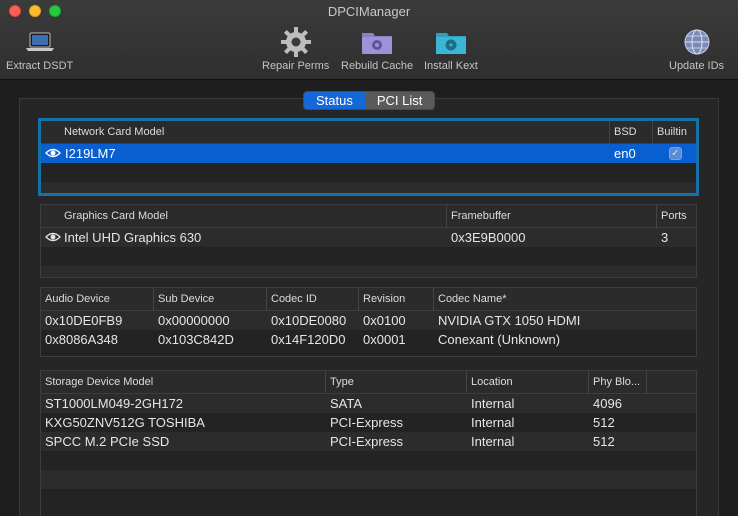 The image size is (738, 516). I want to click on graphics-model-cell: Intel UHD Graphics 630, so click(133, 237).